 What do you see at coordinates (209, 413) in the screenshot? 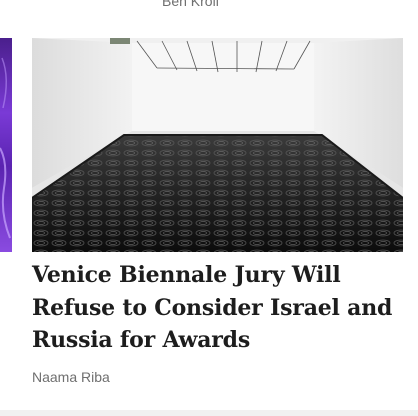
I see `section-divider` at bounding box center [209, 413].